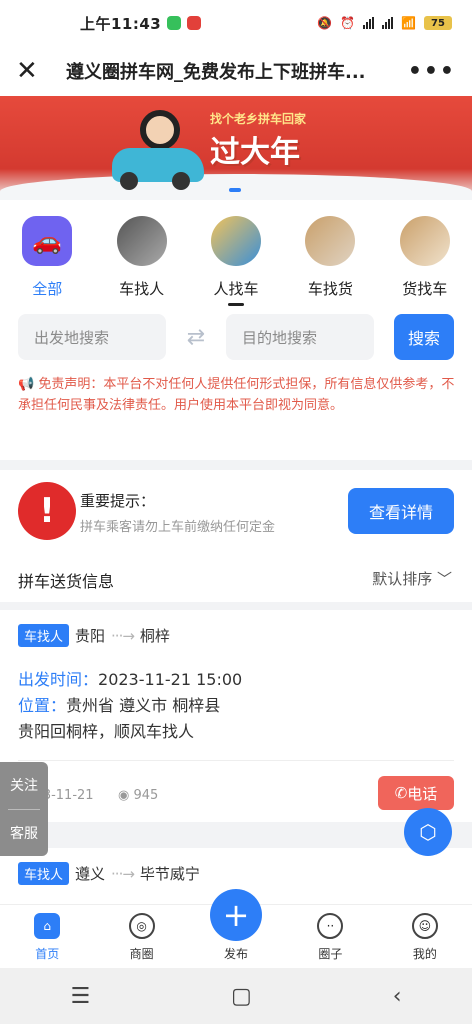 Image resolution: width=472 pixels, height=1024 pixels. Describe the element at coordinates (236, 23) in the screenshot. I see `status-bar: 上午11:43 🔕 ⏰ 📶 75` at that location.